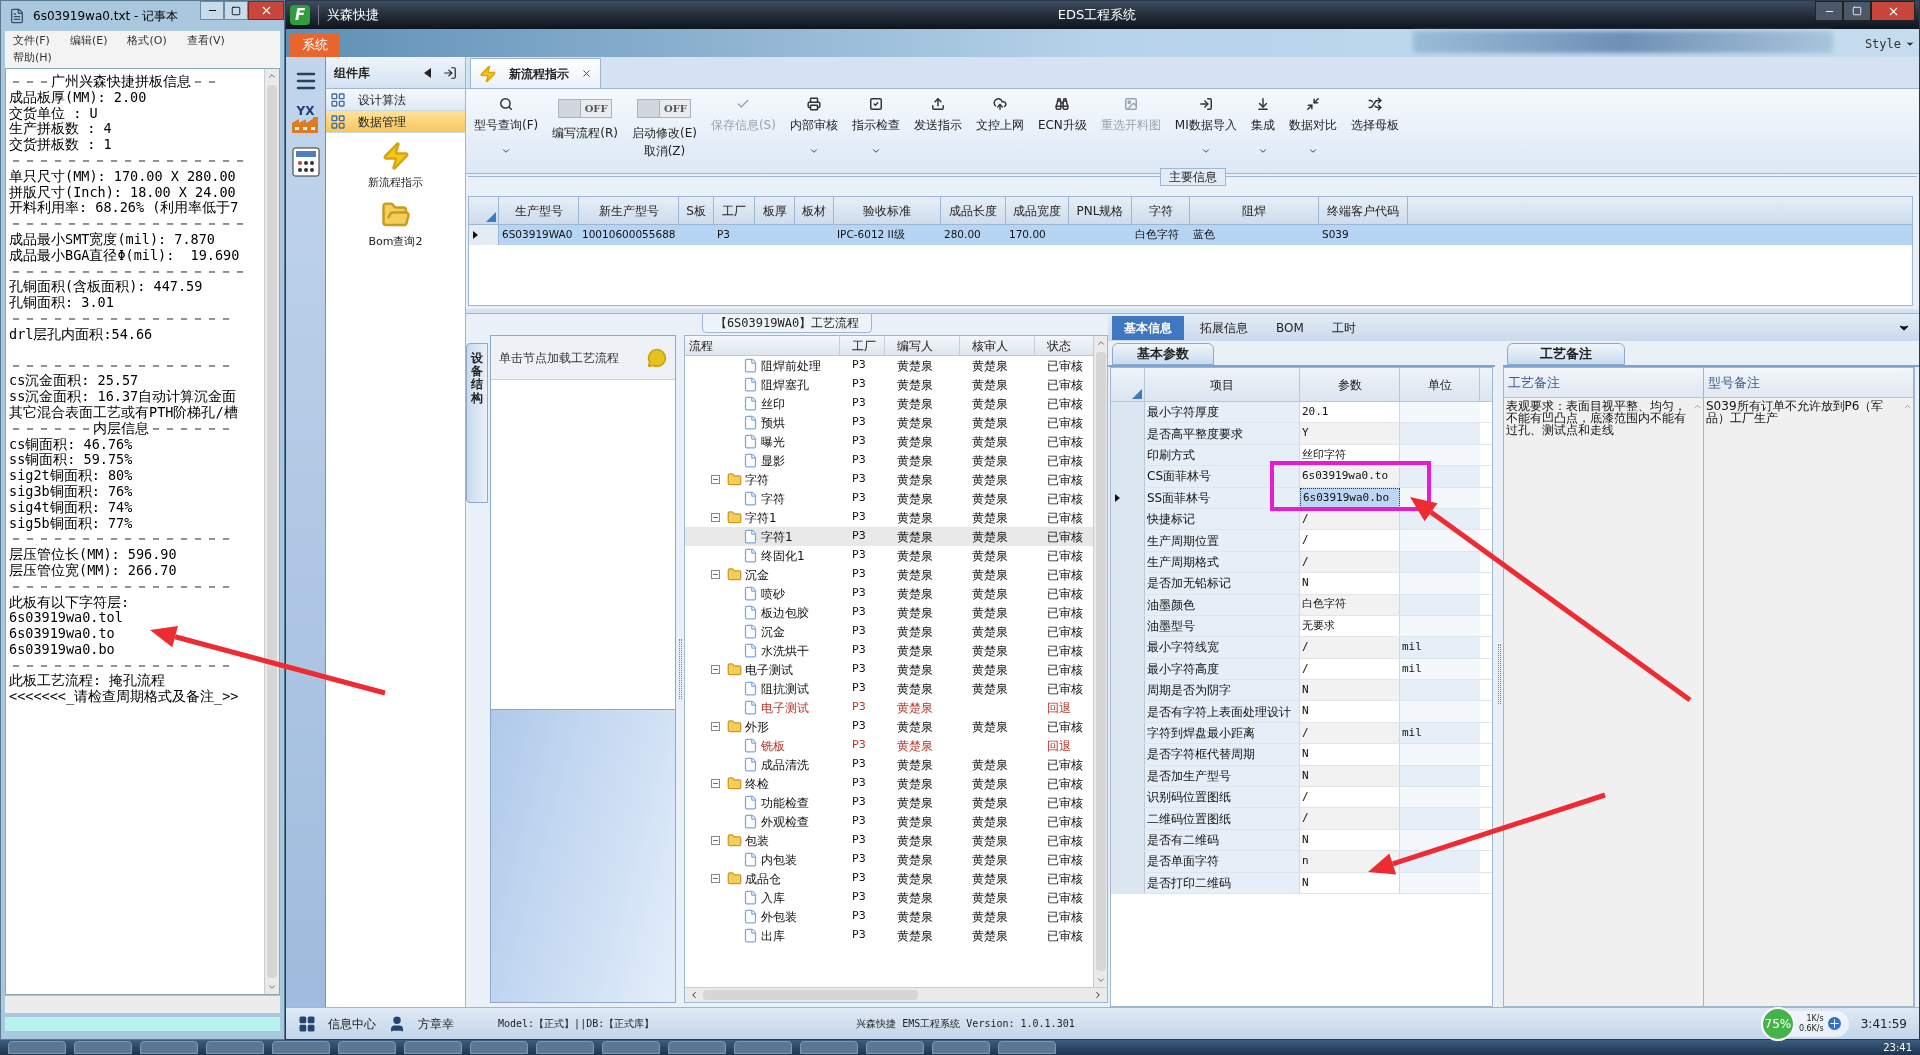 The height and width of the screenshot is (1055, 1920). I want to click on table-row: 最小字符线宽 / mil, so click(1301, 648).